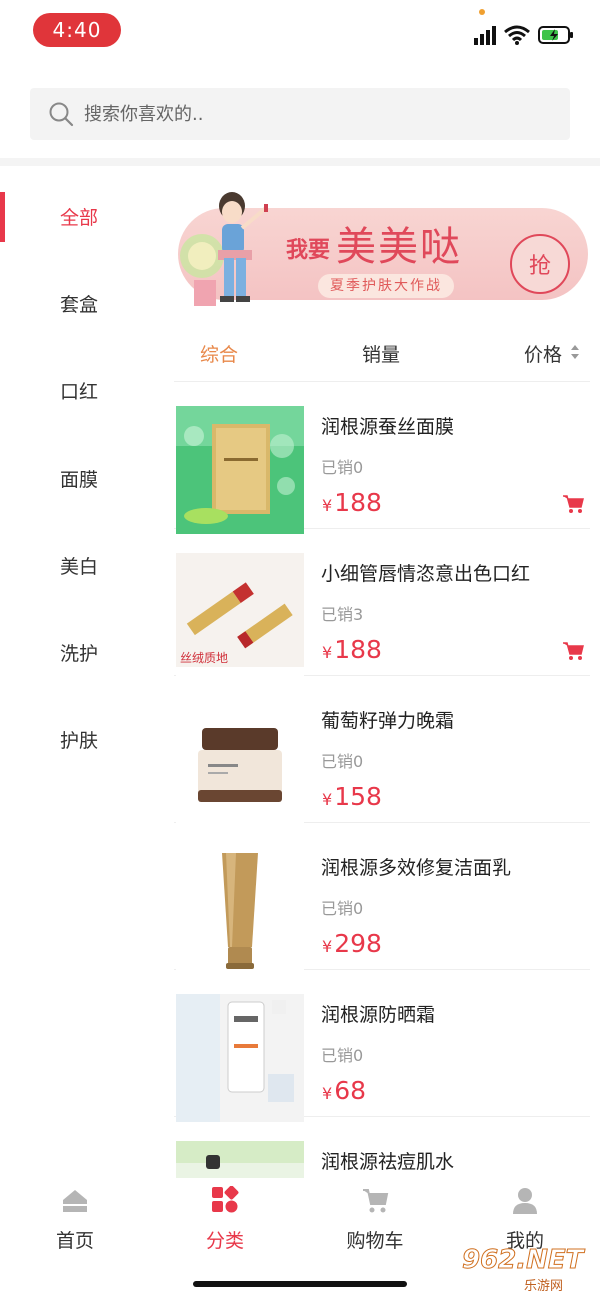 The height and width of the screenshot is (1299, 600). I want to click on product-image-sunscreen, so click(240, 1058).